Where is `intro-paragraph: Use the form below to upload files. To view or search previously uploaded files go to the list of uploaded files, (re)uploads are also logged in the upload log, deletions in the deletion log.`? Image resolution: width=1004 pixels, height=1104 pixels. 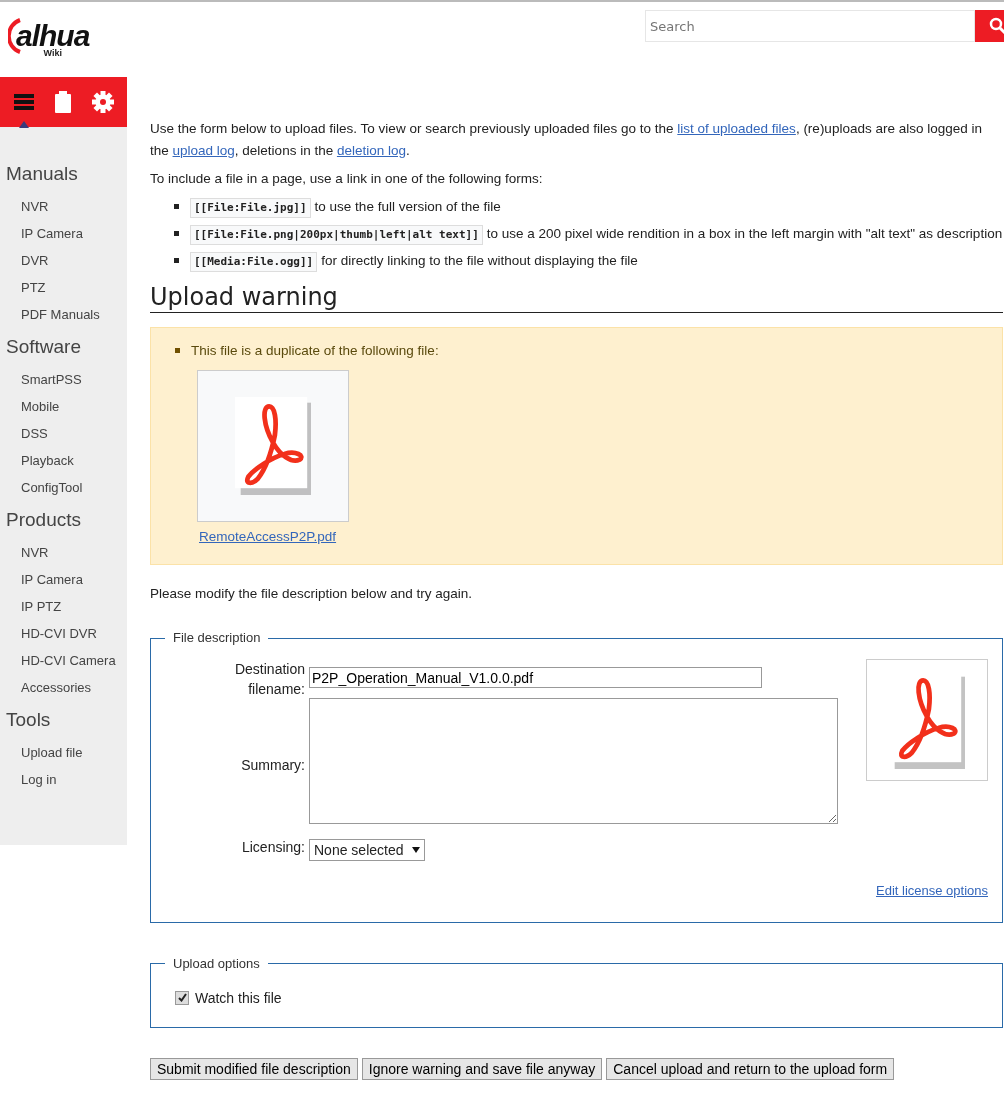 intro-paragraph: Use the form below to upload files. To view or search previously uploaded files go to the list of uploaded files, (re)uploads are also logged in the upload log, deletions in the deletion log. is located at coordinates (566, 140).